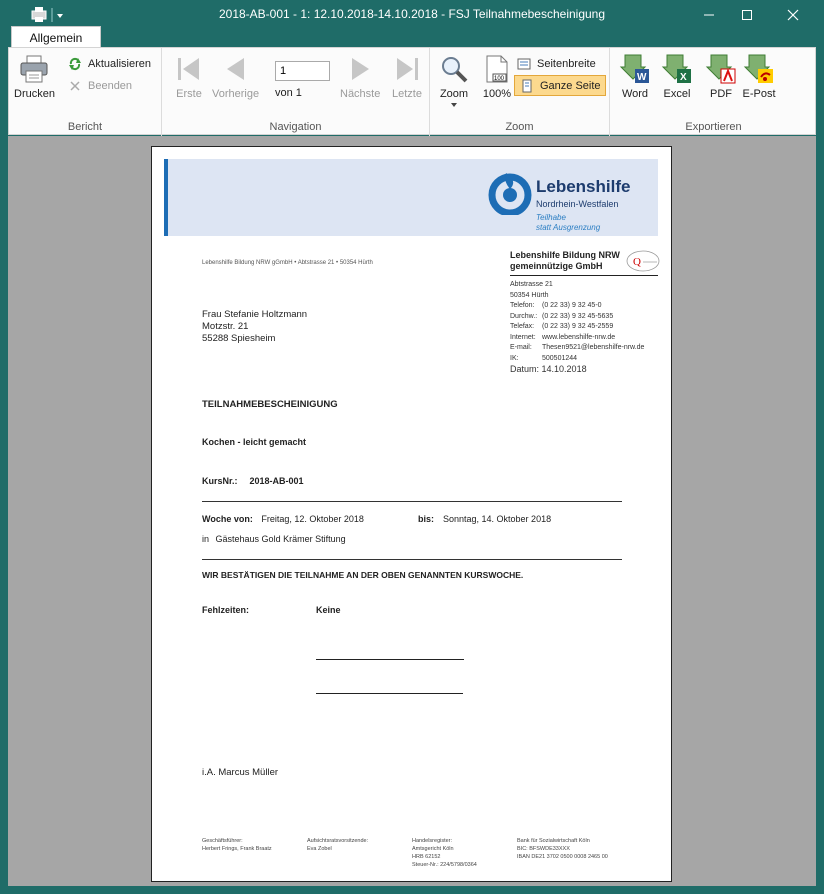 The width and height of the screenshot is (824, 894). What do you see at coordinates (302, 71) in the screenshot?
I see `page-number-input` at bounding box center [302, 71].